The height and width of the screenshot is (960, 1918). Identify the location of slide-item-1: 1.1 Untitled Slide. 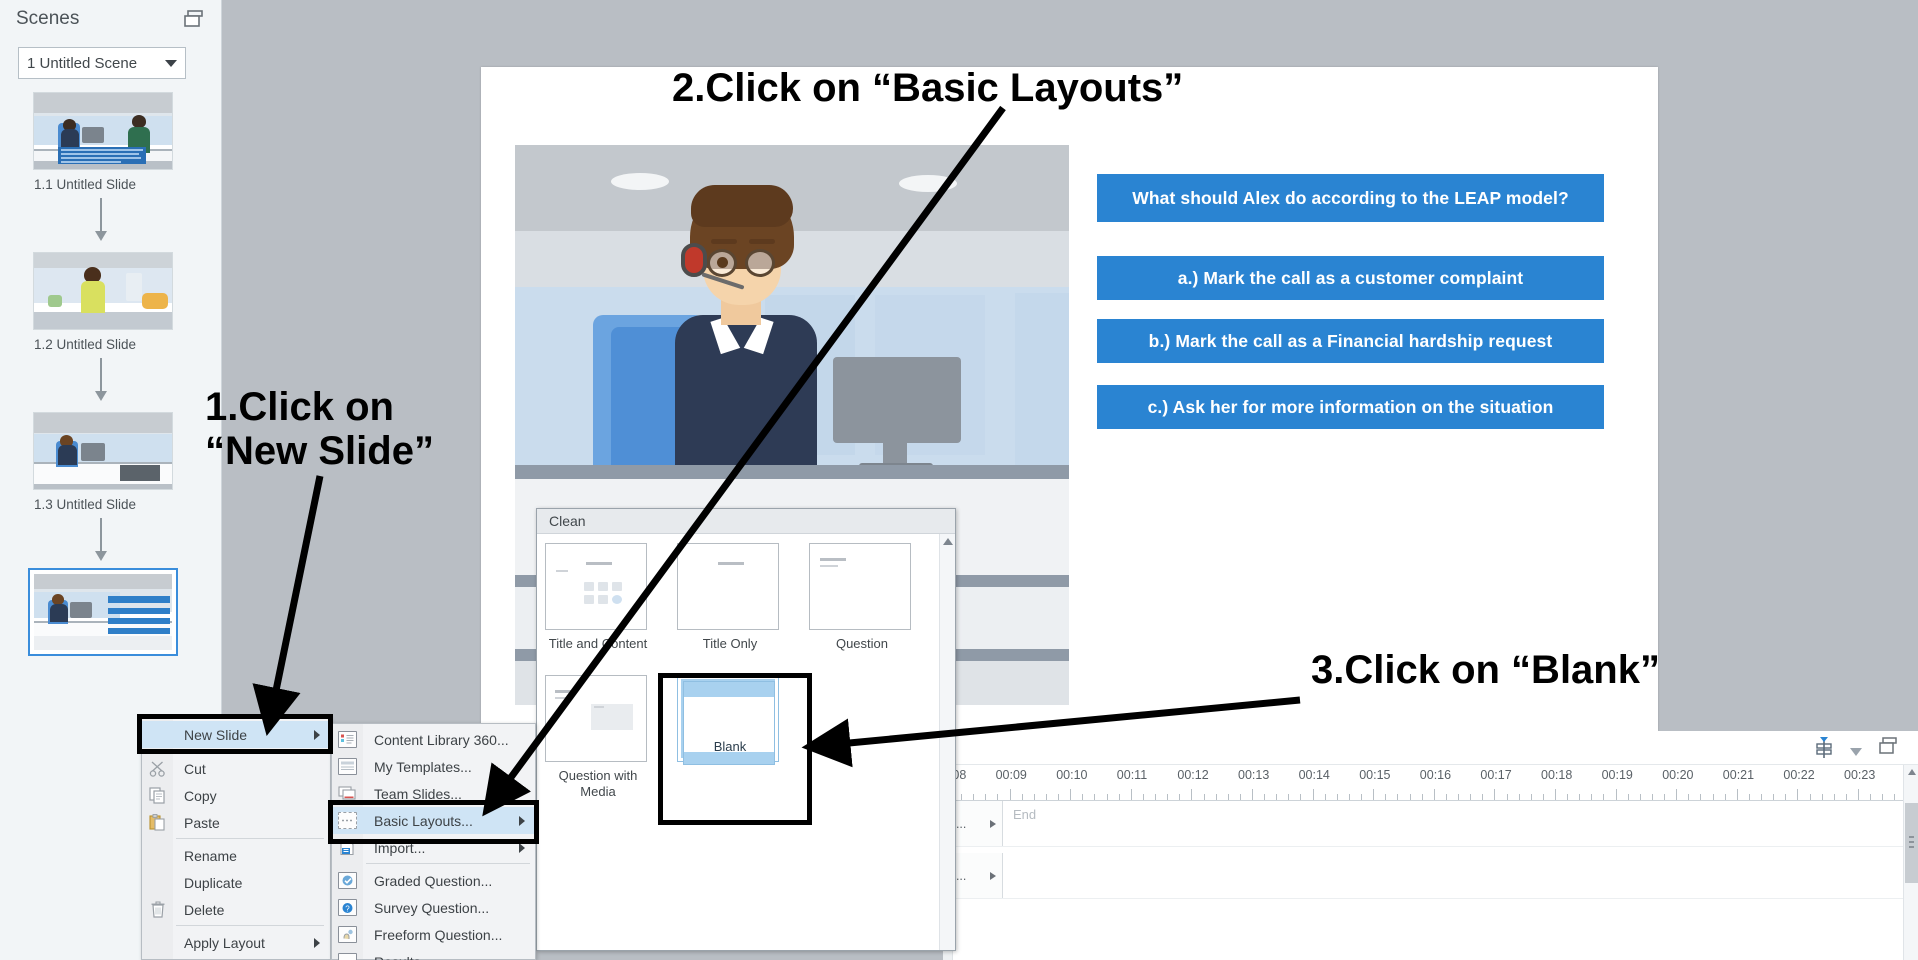
(103, 142).